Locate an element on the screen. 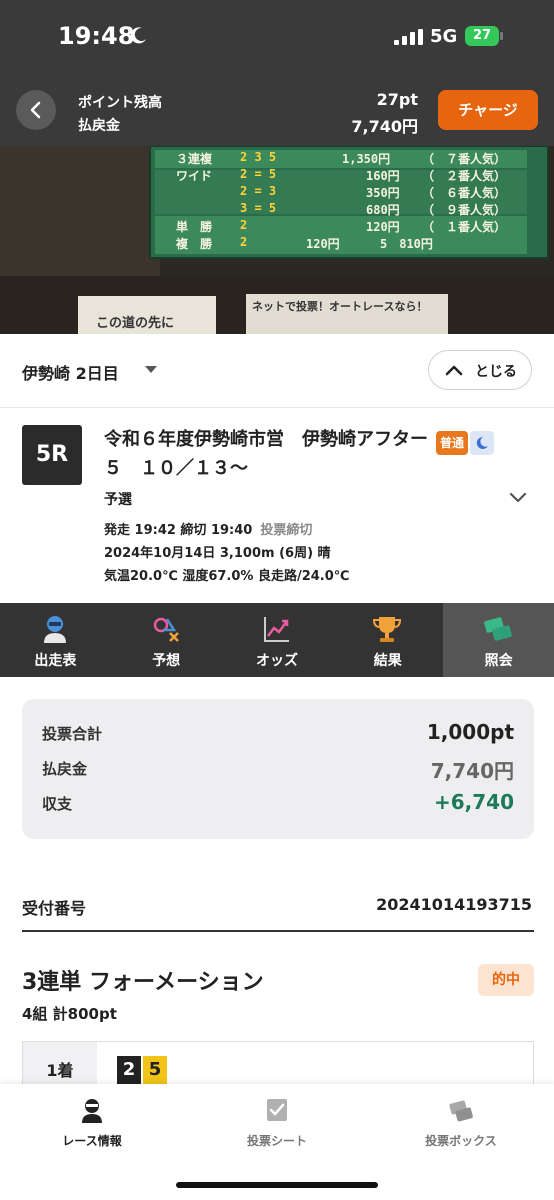  race-type-badge: 普通 is located at coordinates (452, 443).